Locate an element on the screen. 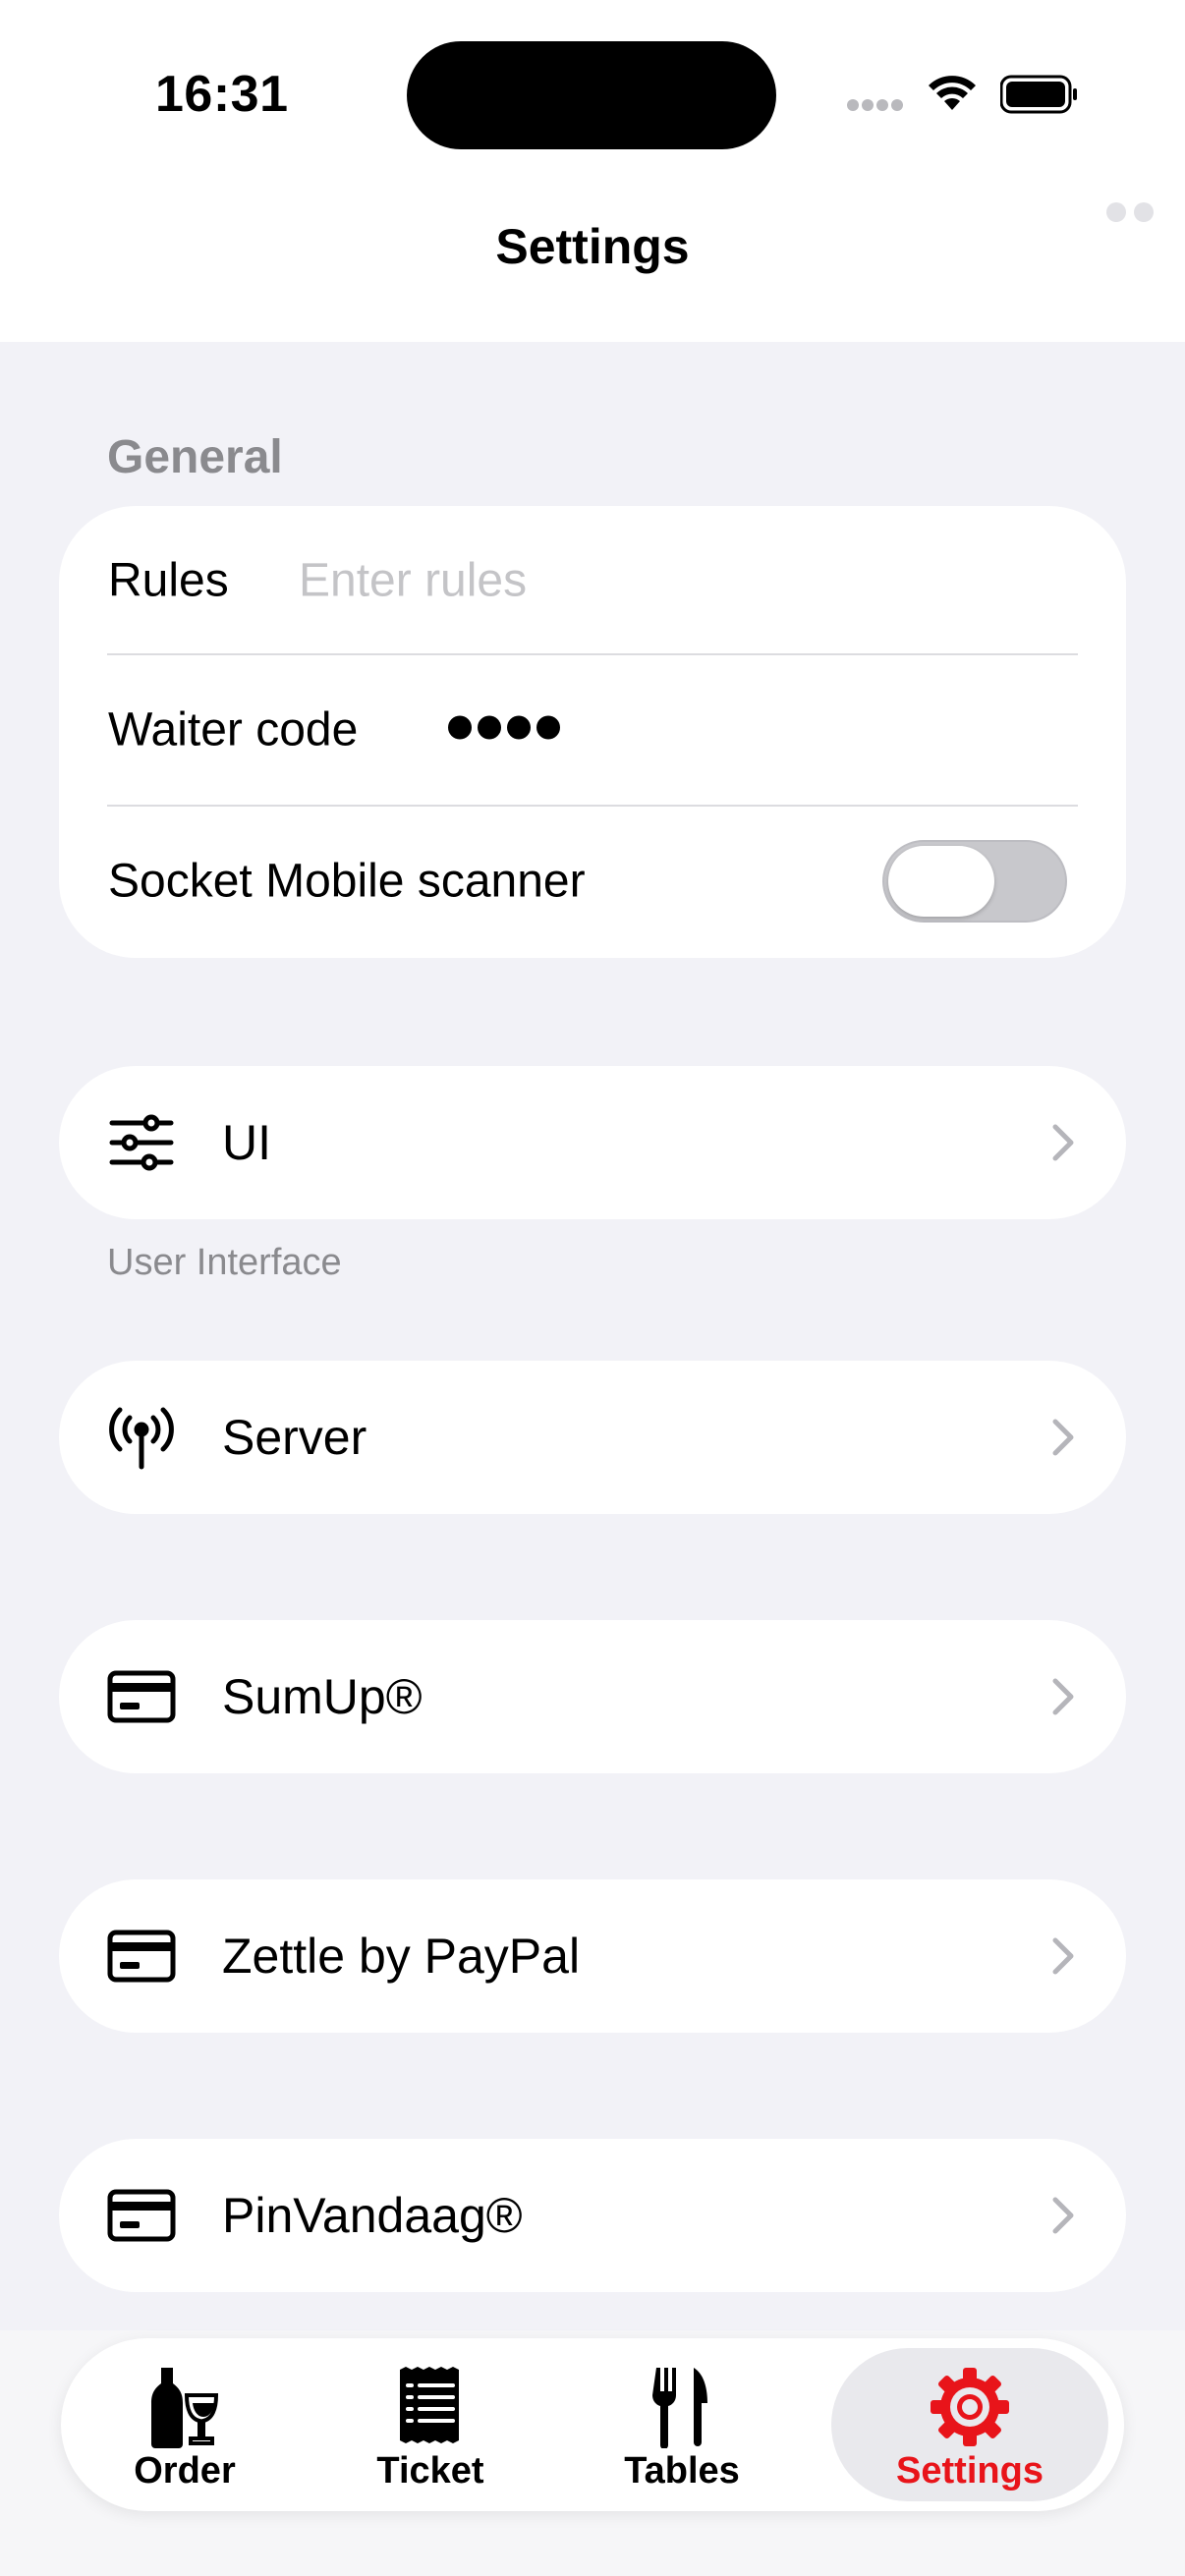  waiter-code-row: Waiter code is located at coordinates (592, 730).